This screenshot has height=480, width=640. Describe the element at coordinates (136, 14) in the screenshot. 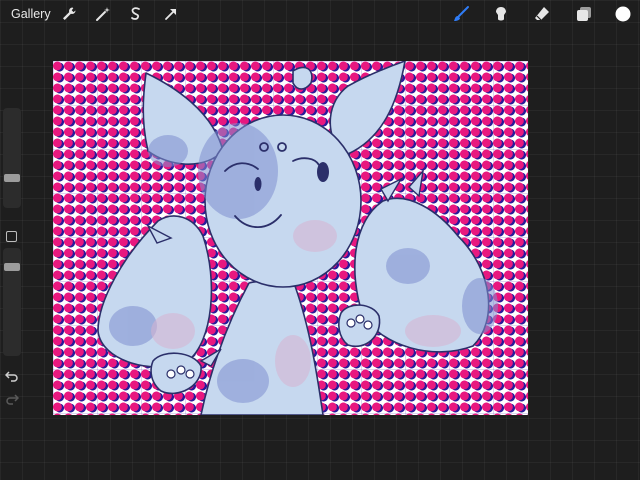

I see `selection-icon` at that location.